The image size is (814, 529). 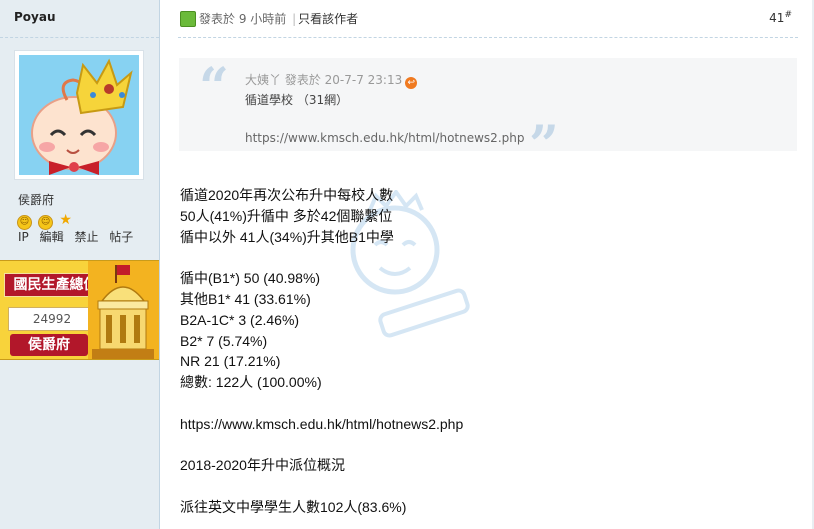 I want to click on avatar, so click(x=79, y=115).